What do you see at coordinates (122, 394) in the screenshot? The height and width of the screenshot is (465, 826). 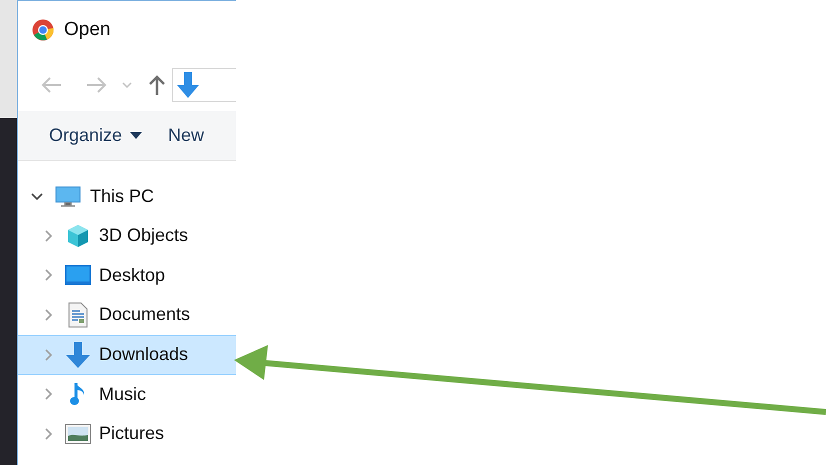 I see `tree-item-label: Music` at bounding box center [122, 394].